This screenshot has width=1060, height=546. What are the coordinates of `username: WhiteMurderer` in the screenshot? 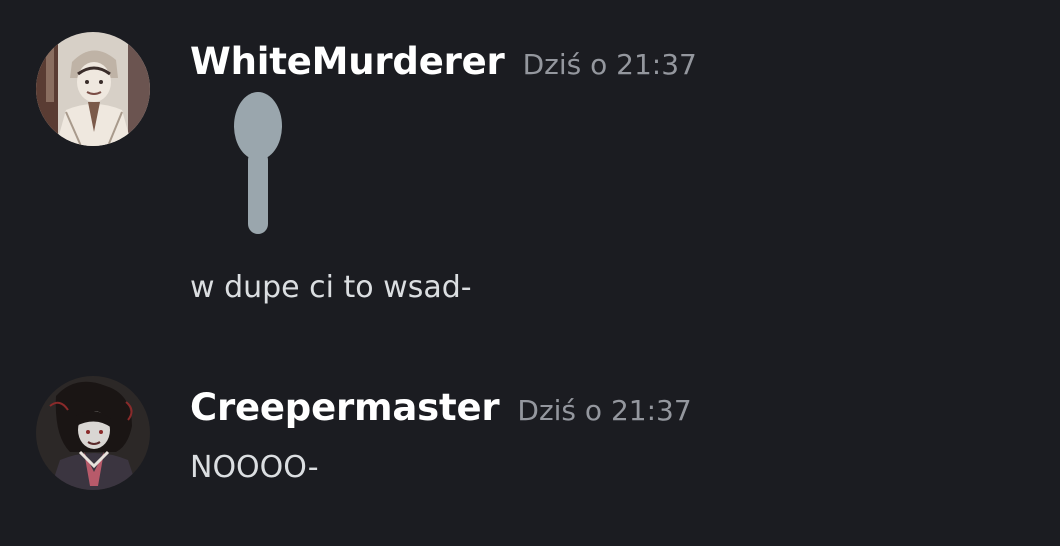 It's located at (347, 61).